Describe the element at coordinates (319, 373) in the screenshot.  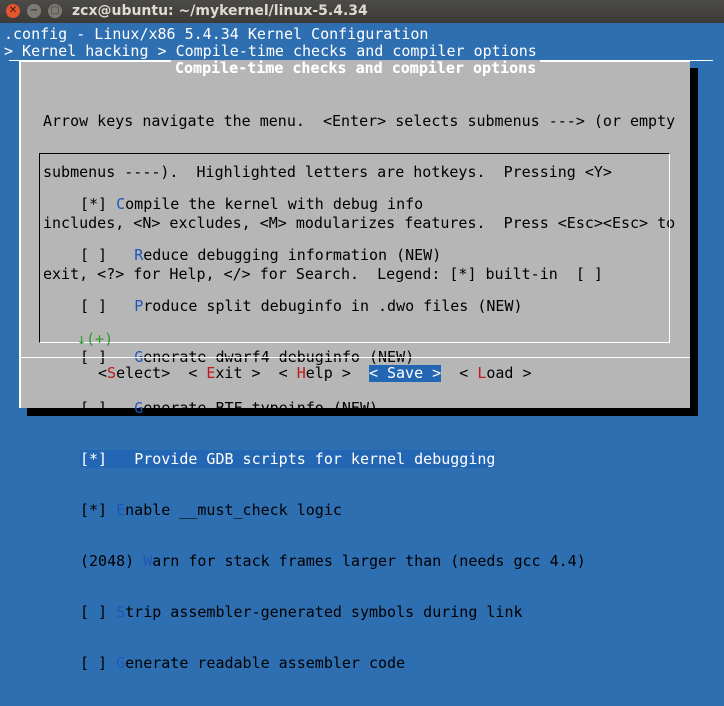
I see `button-label: elp` at that location.